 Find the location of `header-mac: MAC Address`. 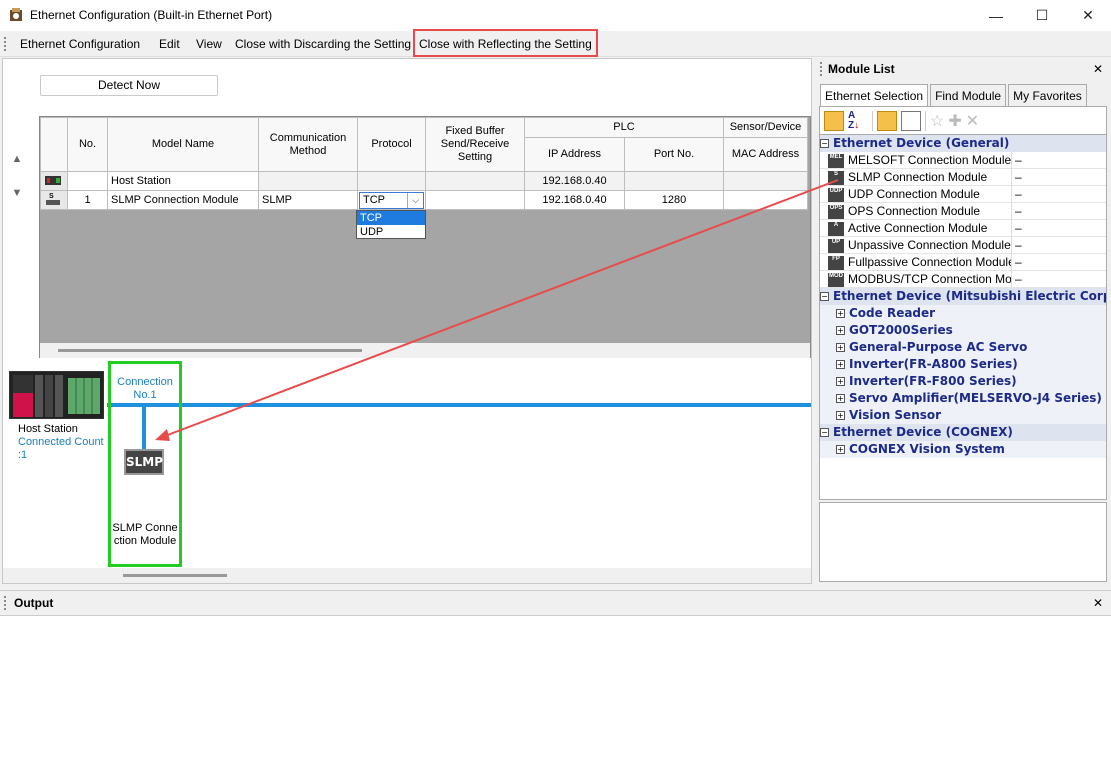

header-mac: MAC Address is located at coordinates (765, 154).